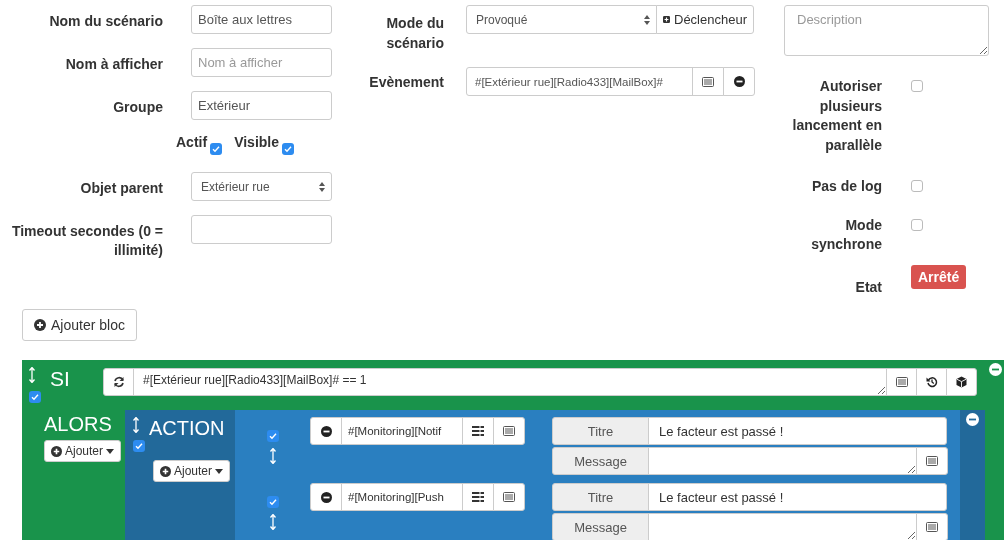  Describe the element at coordinates (256, 142) in the screenshot. I see `checkbox-label: Visible` at that location.